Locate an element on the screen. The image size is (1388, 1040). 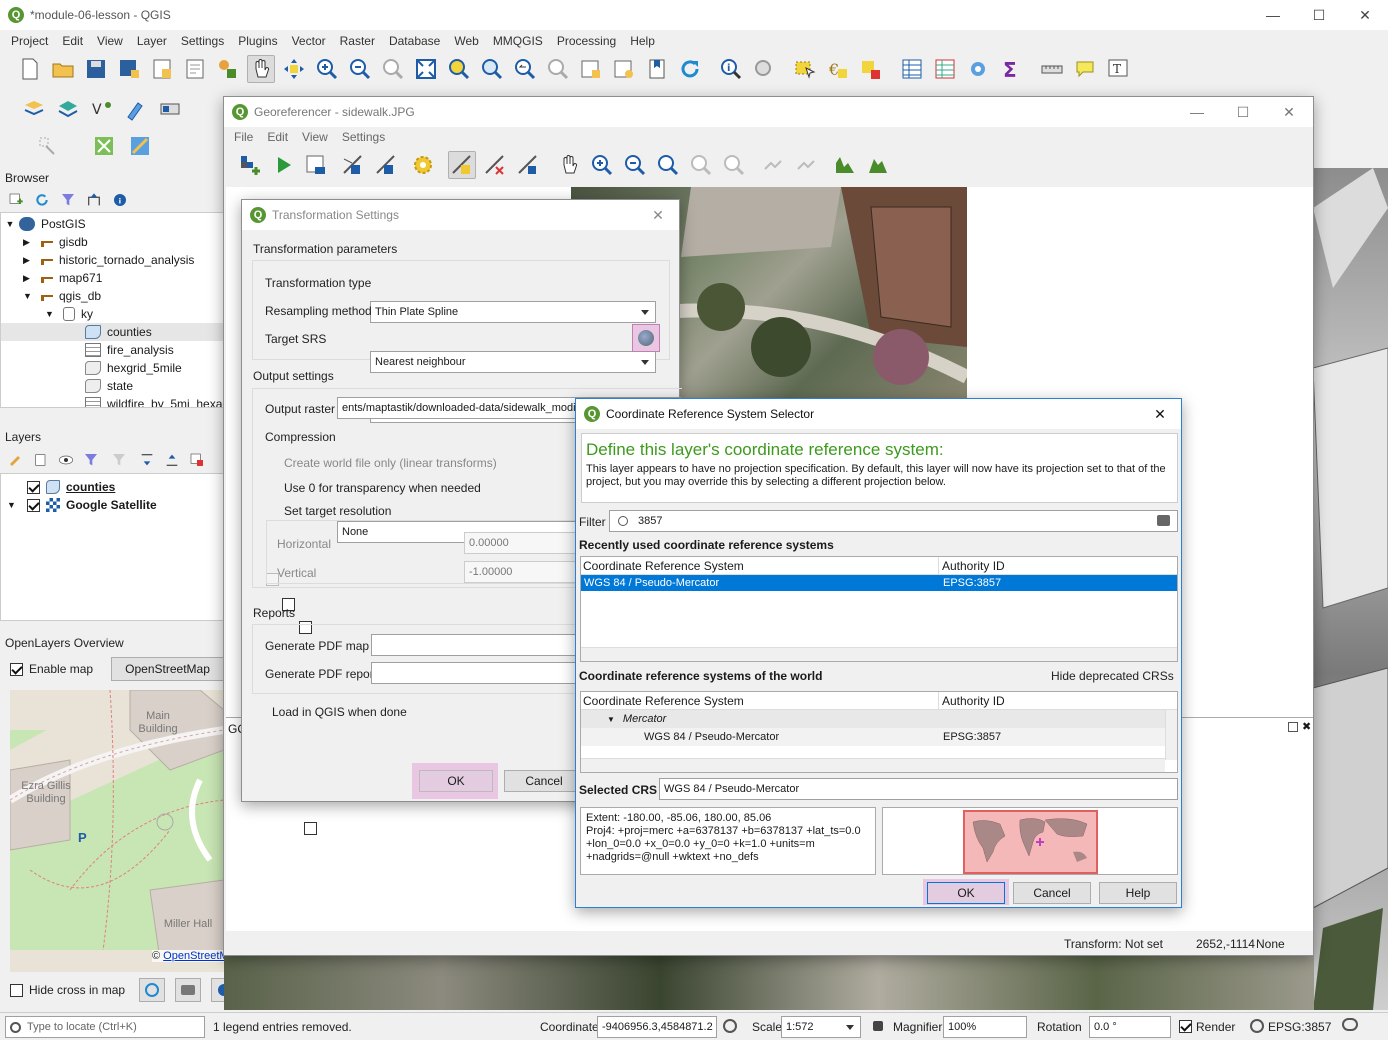
menu-edit: Edit is located at coordinates (72, 41).